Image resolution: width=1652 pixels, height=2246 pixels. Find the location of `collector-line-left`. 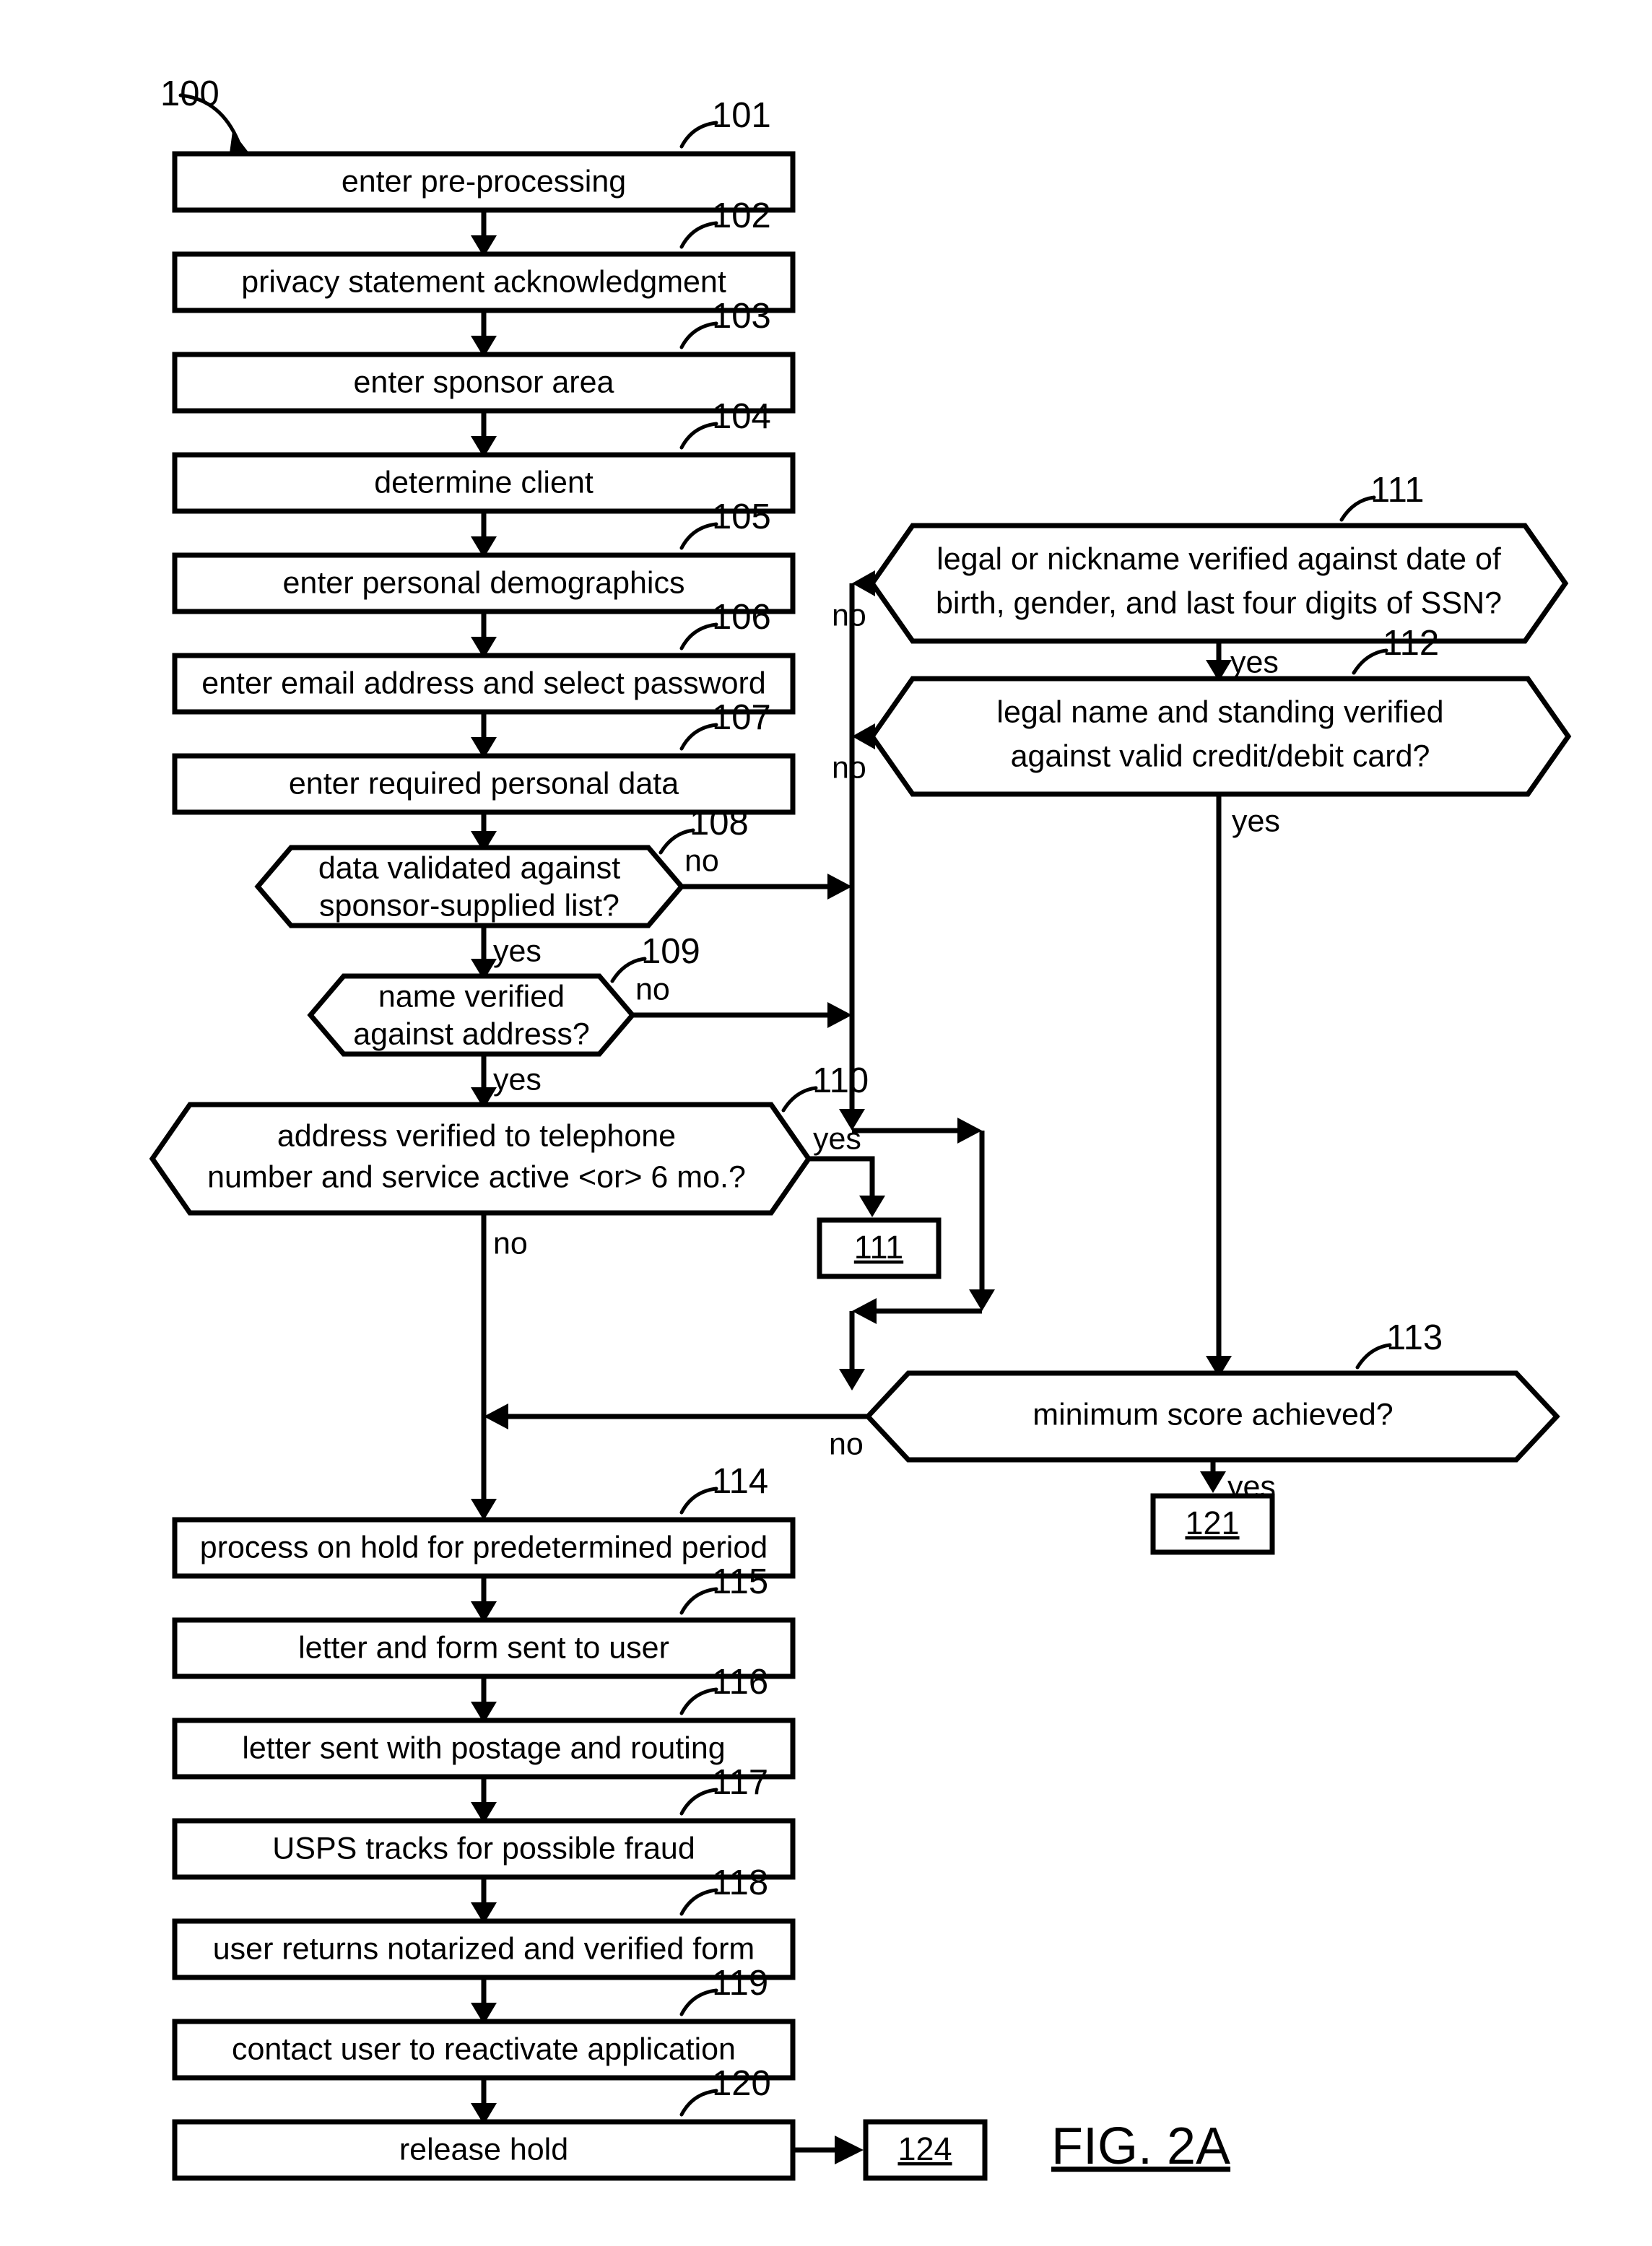

collector-line-left is located at coordinates (852, 857).